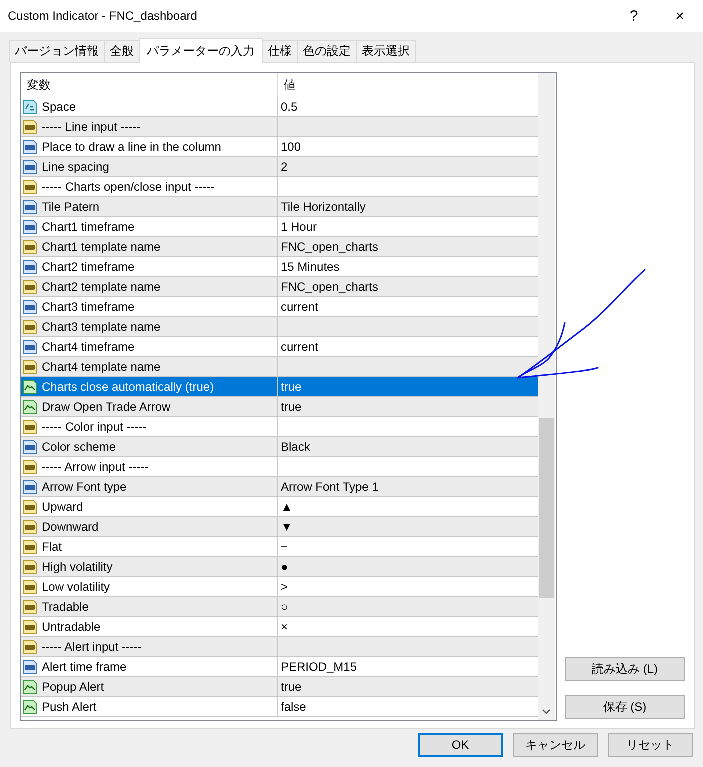 The image size is (703, 767). What do you see at coordinates (279, 487) in the screenshot?
I see `parameter-row: Arrow Font type Arrow Font Type 1` at bounding box center [279, 487].